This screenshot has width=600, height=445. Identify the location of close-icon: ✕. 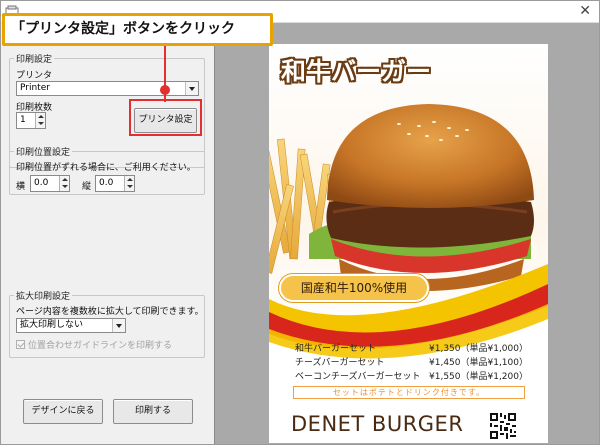
(585, 11).